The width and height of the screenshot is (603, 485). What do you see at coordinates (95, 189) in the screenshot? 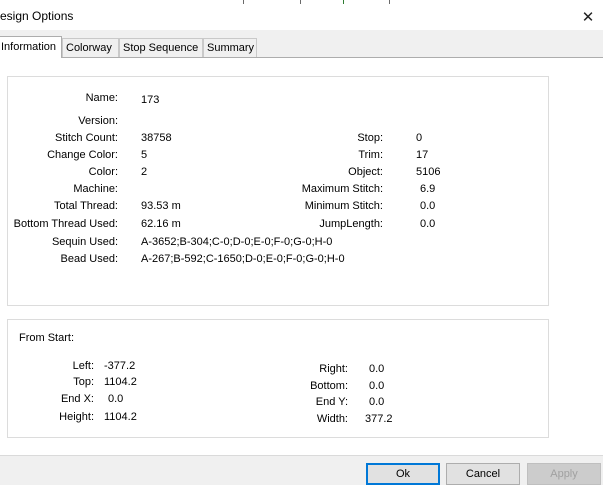
I see `machine-label: Machine:` at bounding box center [95, 189].